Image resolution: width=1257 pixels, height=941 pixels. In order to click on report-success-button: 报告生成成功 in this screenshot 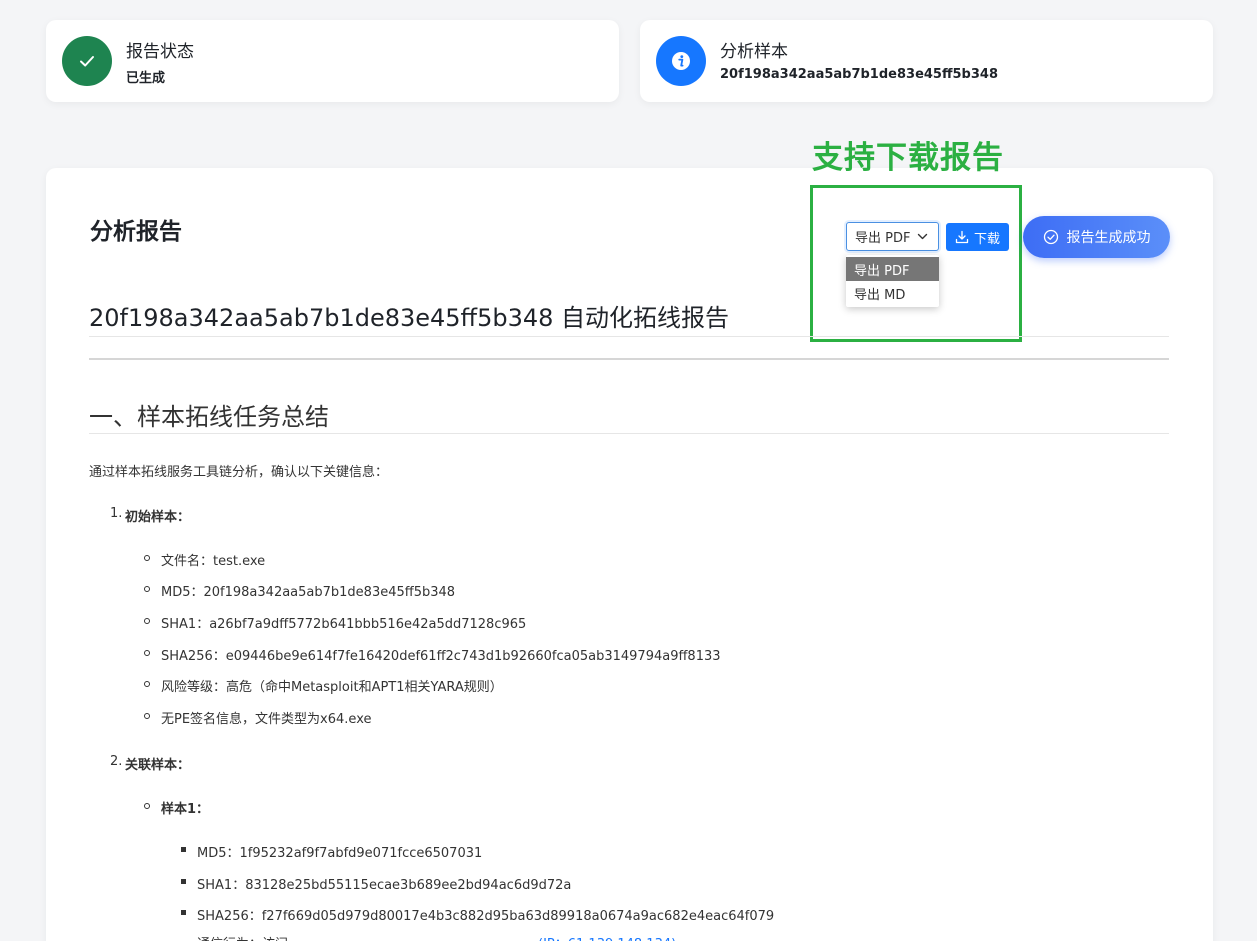, I will do `click(1096, 237)`.